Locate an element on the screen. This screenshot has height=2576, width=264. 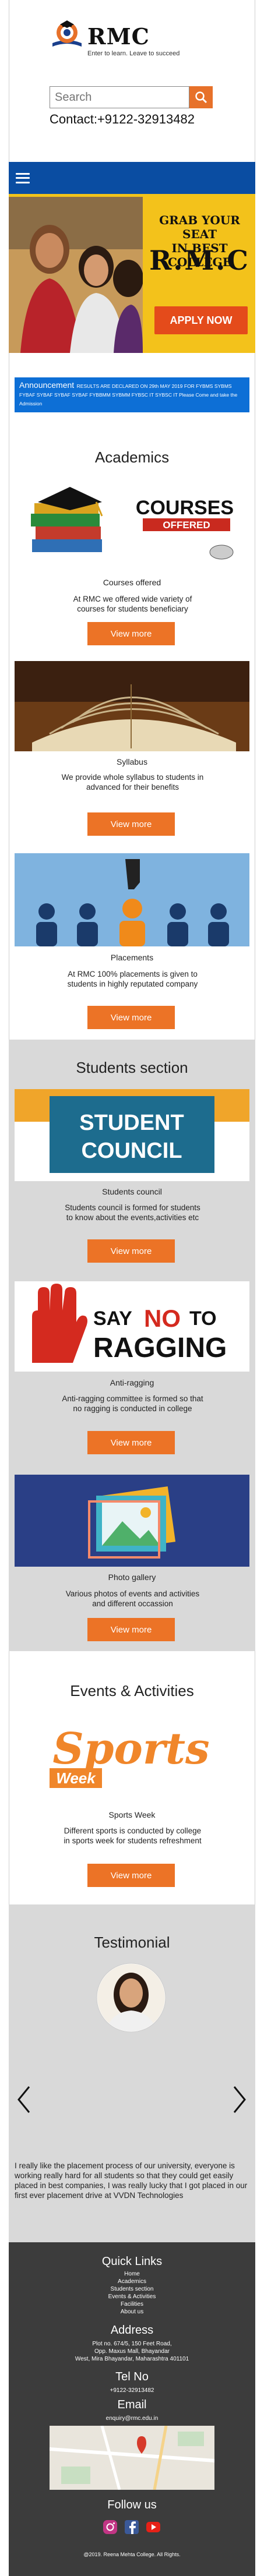
ragging-image-text: RAGGING is located at coordinates (160, 1348).